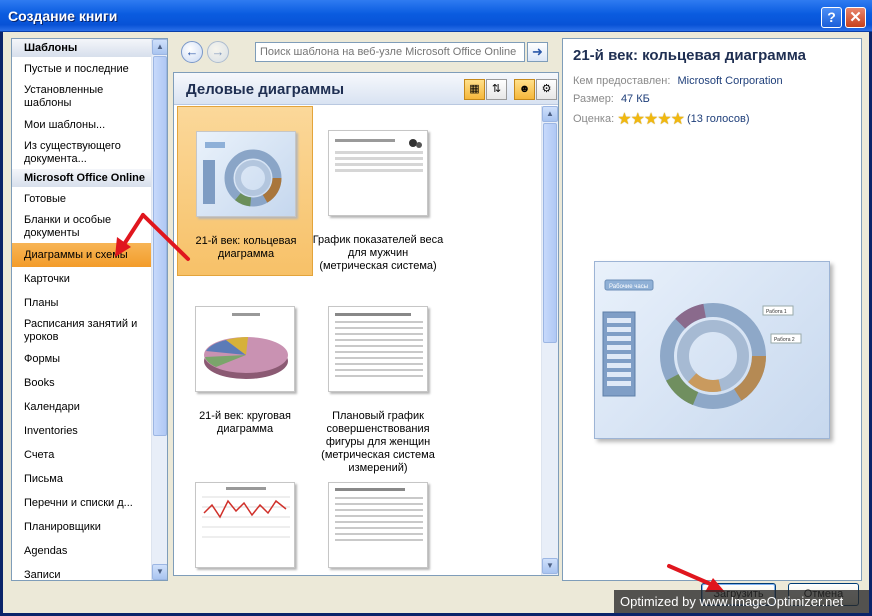 Image resolution: width=872 pixels, height=616 pixels. Describe the element at coordinates (550, 233) in the screenshot. I see `scroll-thumb` at that location.